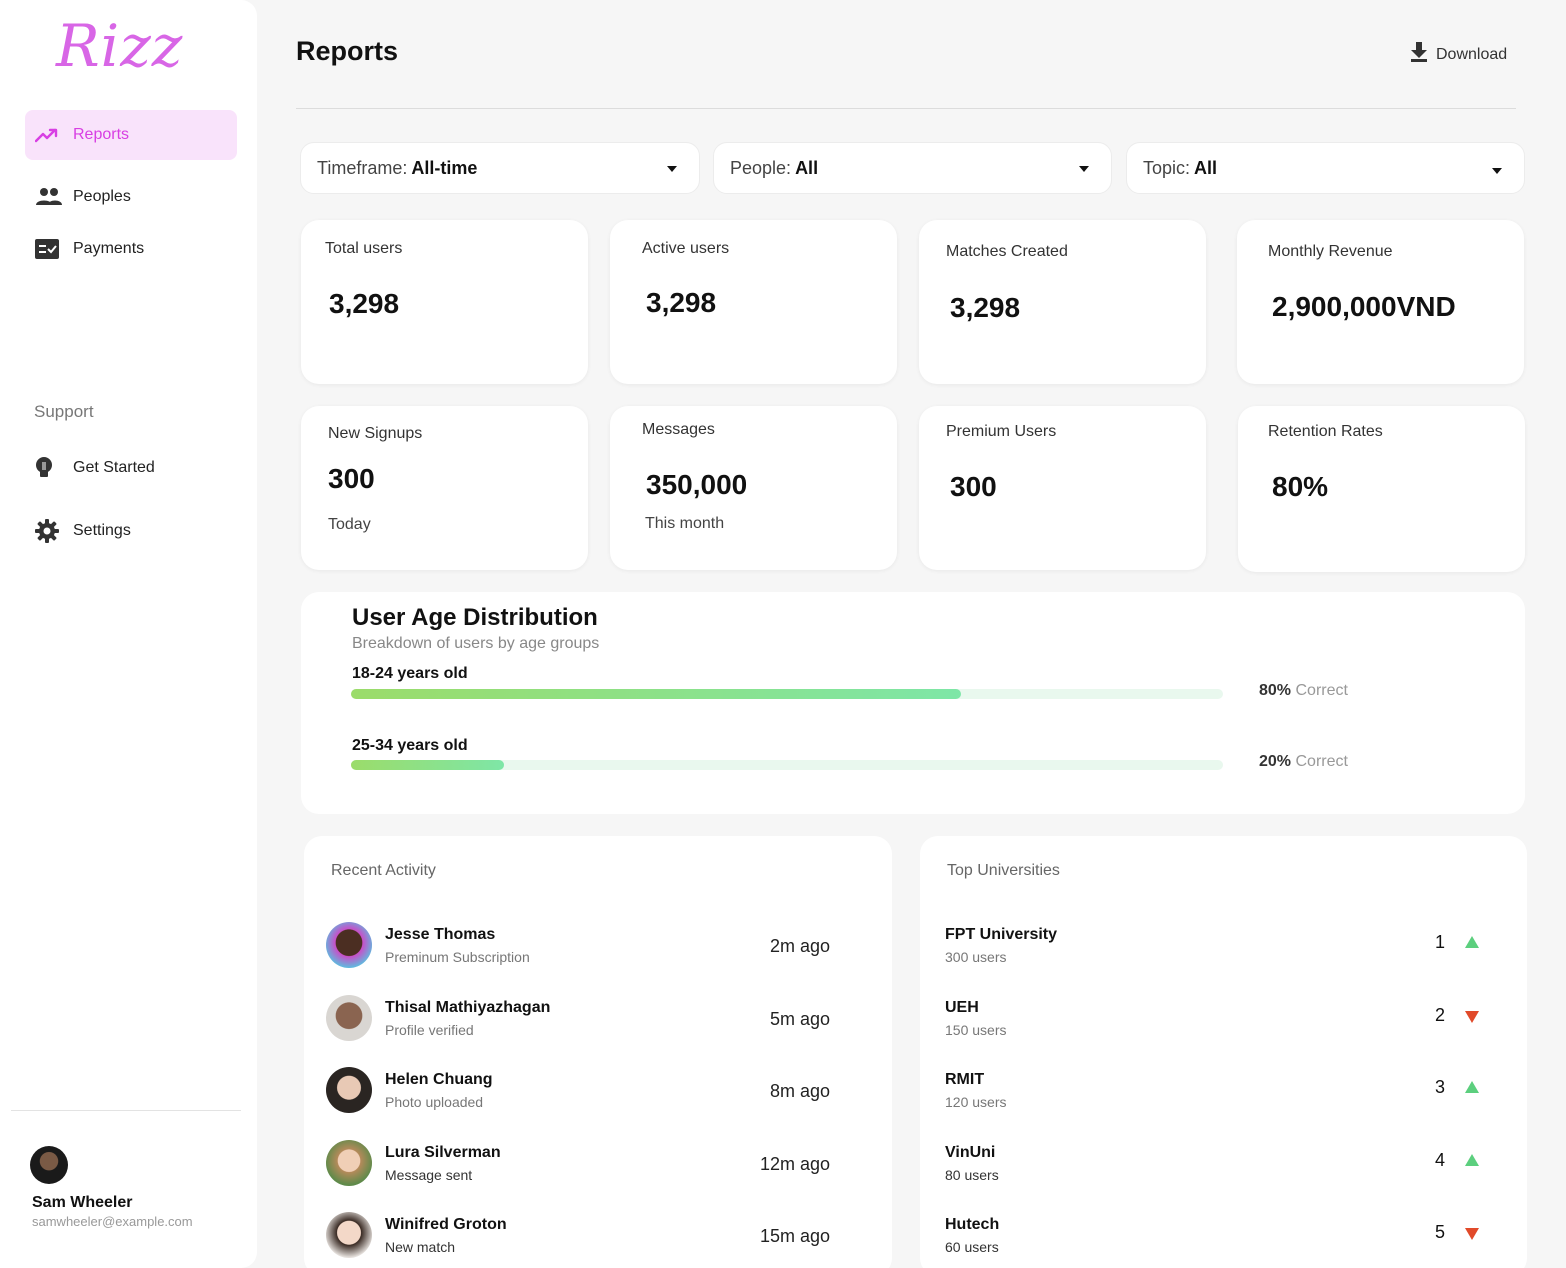 The width and height of the screenshot is (1566, 1268). Describe the element at coordinates (476, 643) in the screenshot. I see `age-distribution-subtitle: Breakdown of users by age groups` at that location.